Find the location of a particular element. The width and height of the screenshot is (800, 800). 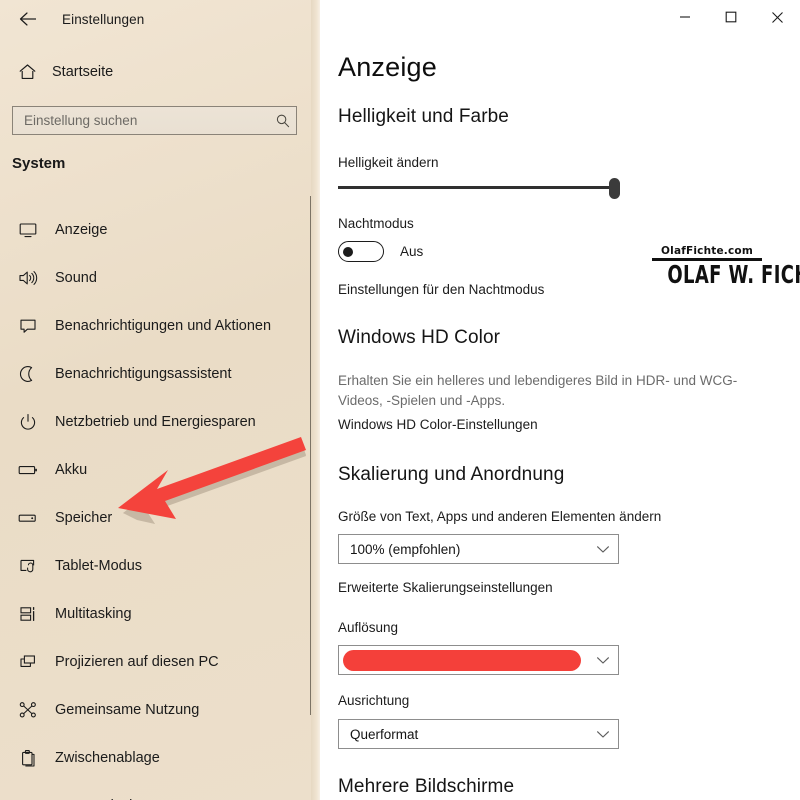

orientation-dropdown-value: Querformat is located at coordinates (384, 734).